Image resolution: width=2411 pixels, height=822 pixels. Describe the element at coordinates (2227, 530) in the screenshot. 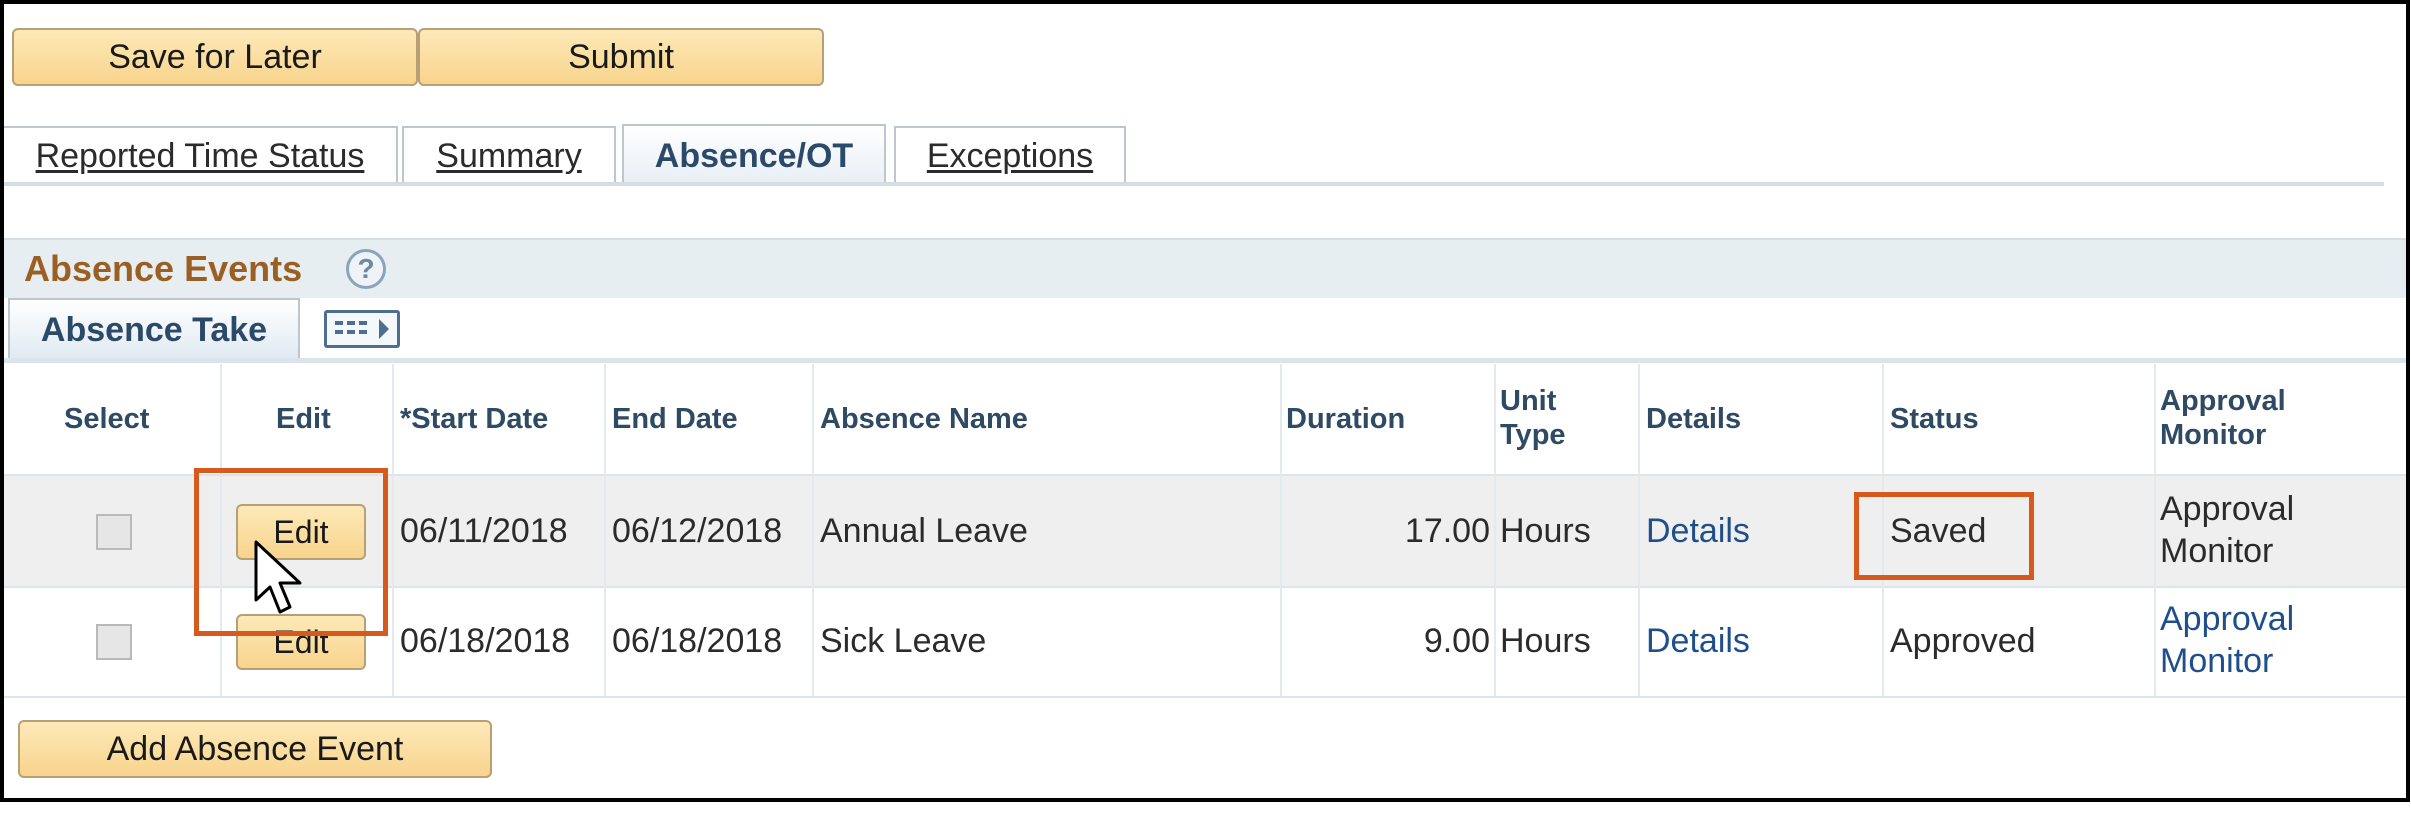

I see `approval-monitor-cell: Approval Monitor` at that location.